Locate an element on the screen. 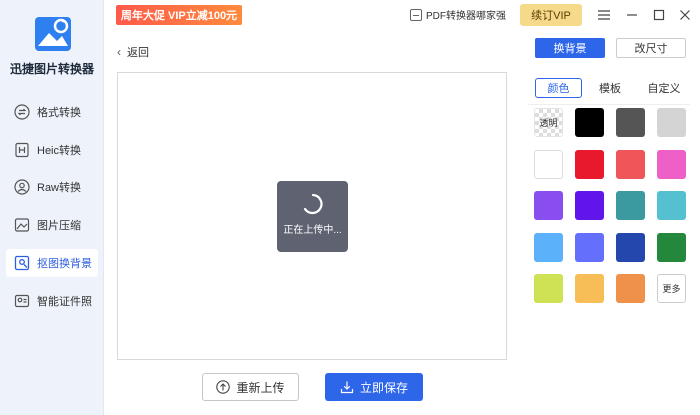 This screenshot has width=700, height=415. minimize-icon is located at coordinates (632, 15).